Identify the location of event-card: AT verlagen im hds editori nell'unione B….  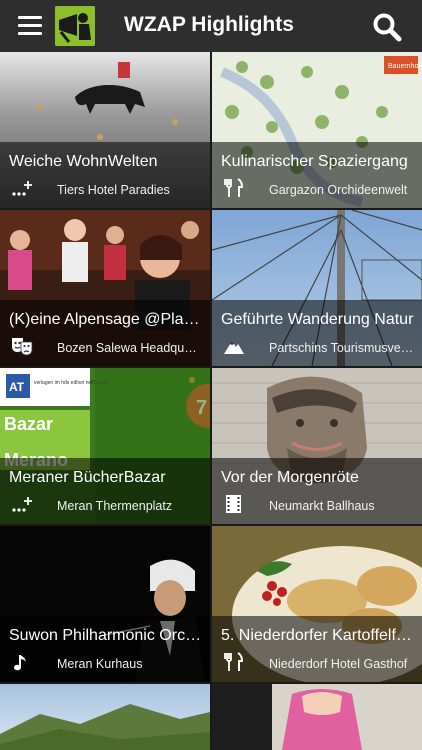
(105, 446).